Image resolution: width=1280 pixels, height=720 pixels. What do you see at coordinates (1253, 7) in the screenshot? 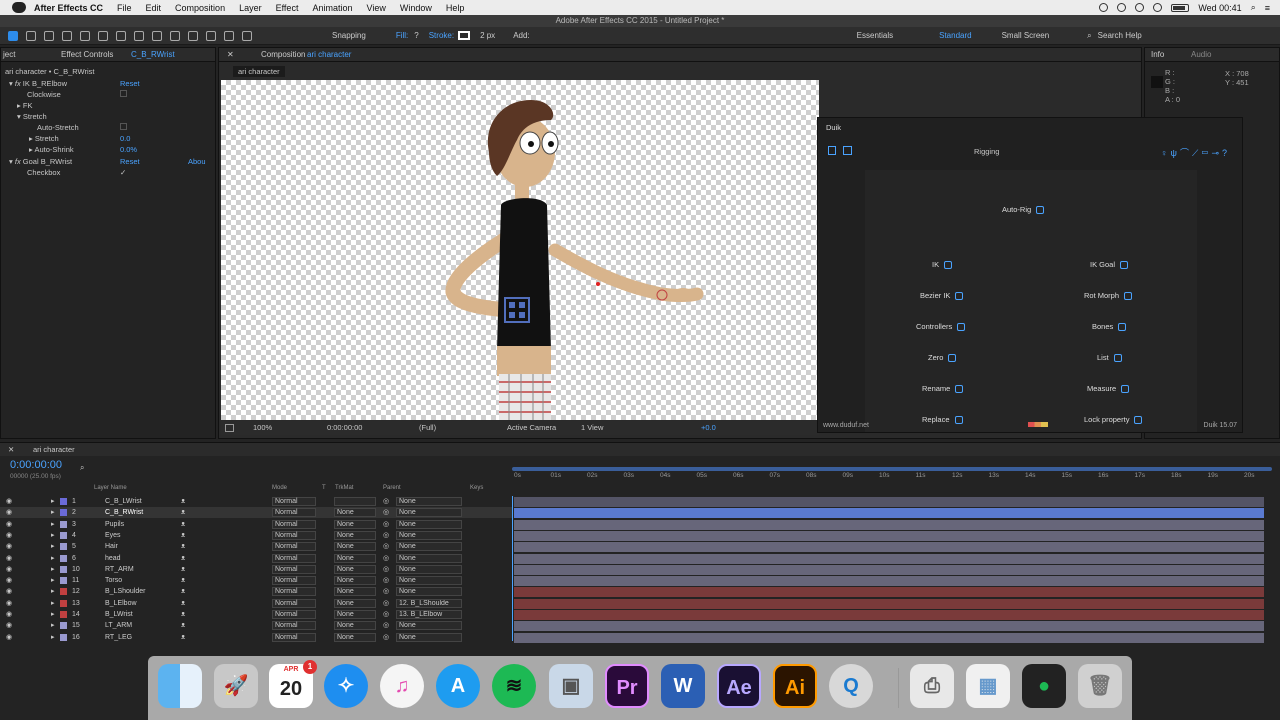
I see `spotlight-icon: ⌕` at bounding box center [1253, 7].